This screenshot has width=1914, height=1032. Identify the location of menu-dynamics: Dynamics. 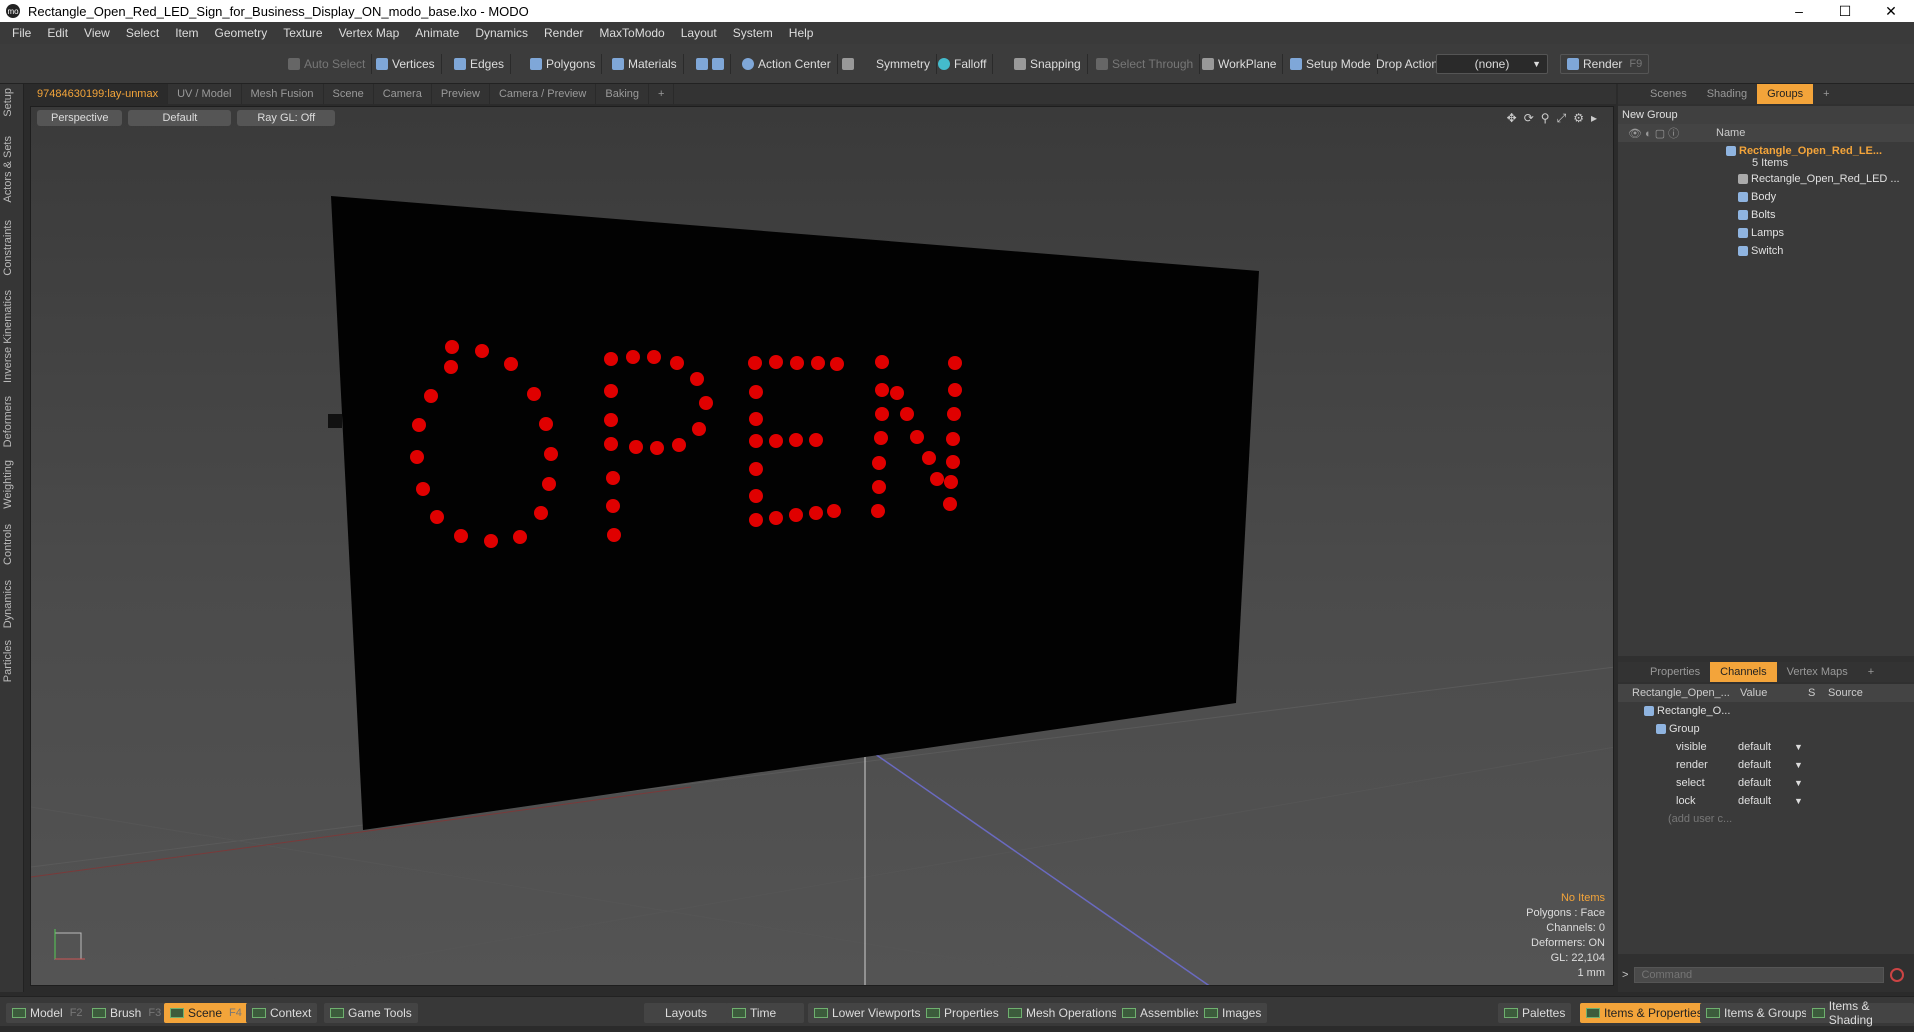
(501, 33).